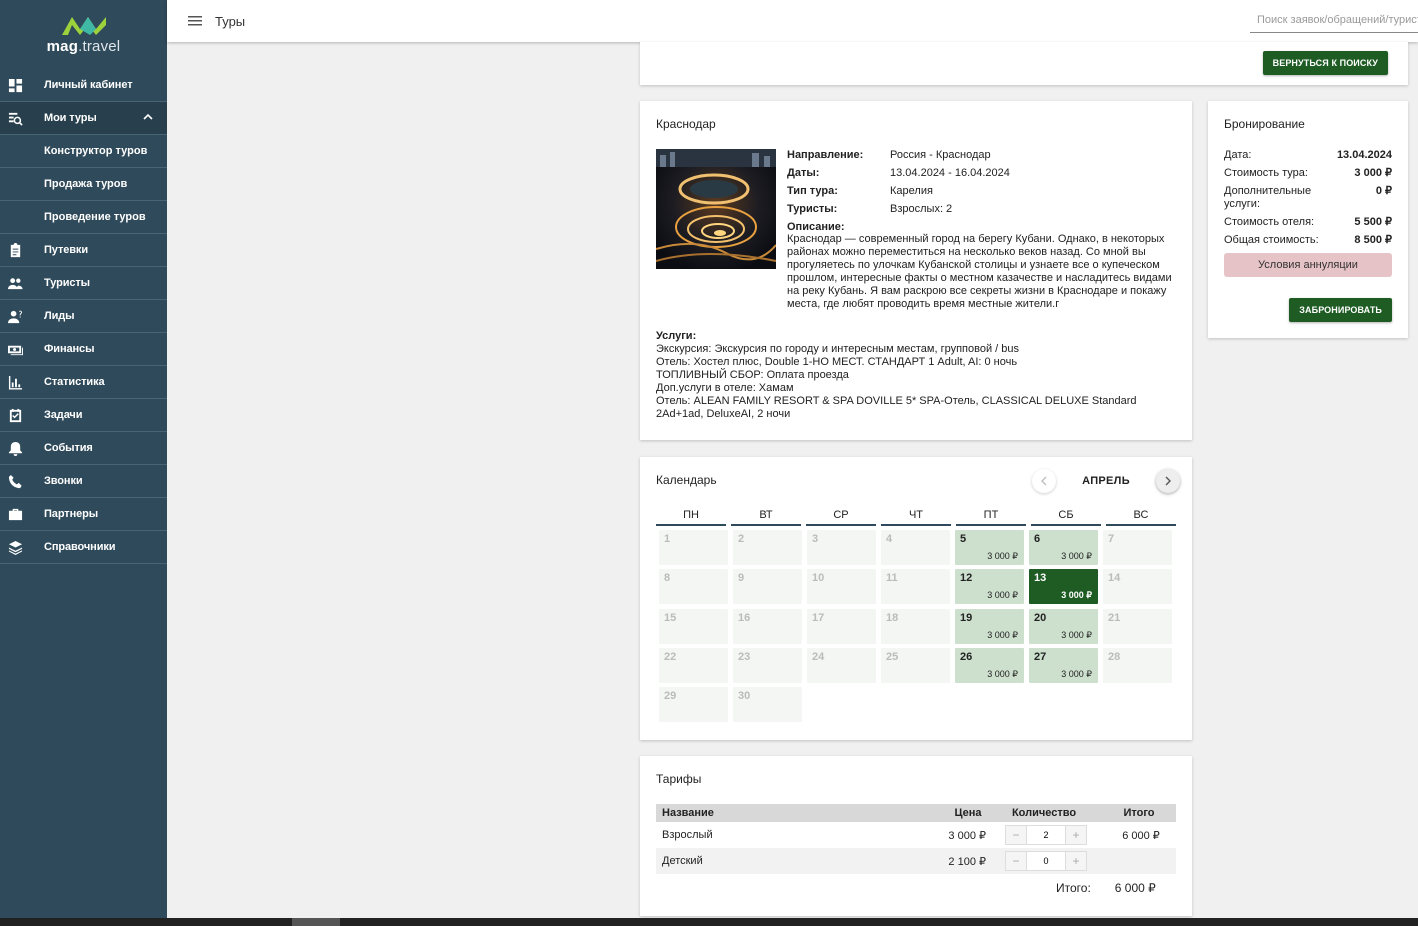 The image size is (1418, 926). I want to click on calendar-day: 10, so click(841, 587).